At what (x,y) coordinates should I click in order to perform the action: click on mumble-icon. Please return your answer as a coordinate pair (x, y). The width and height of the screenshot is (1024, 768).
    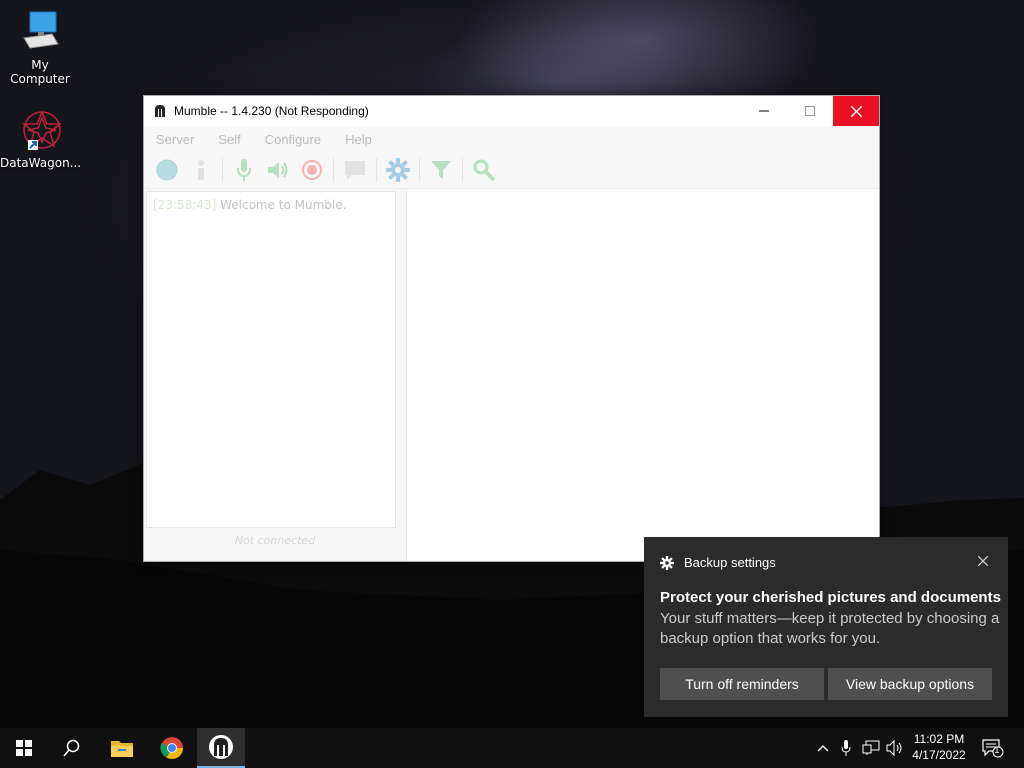
    Looking at the image, I should click on (221, 747).